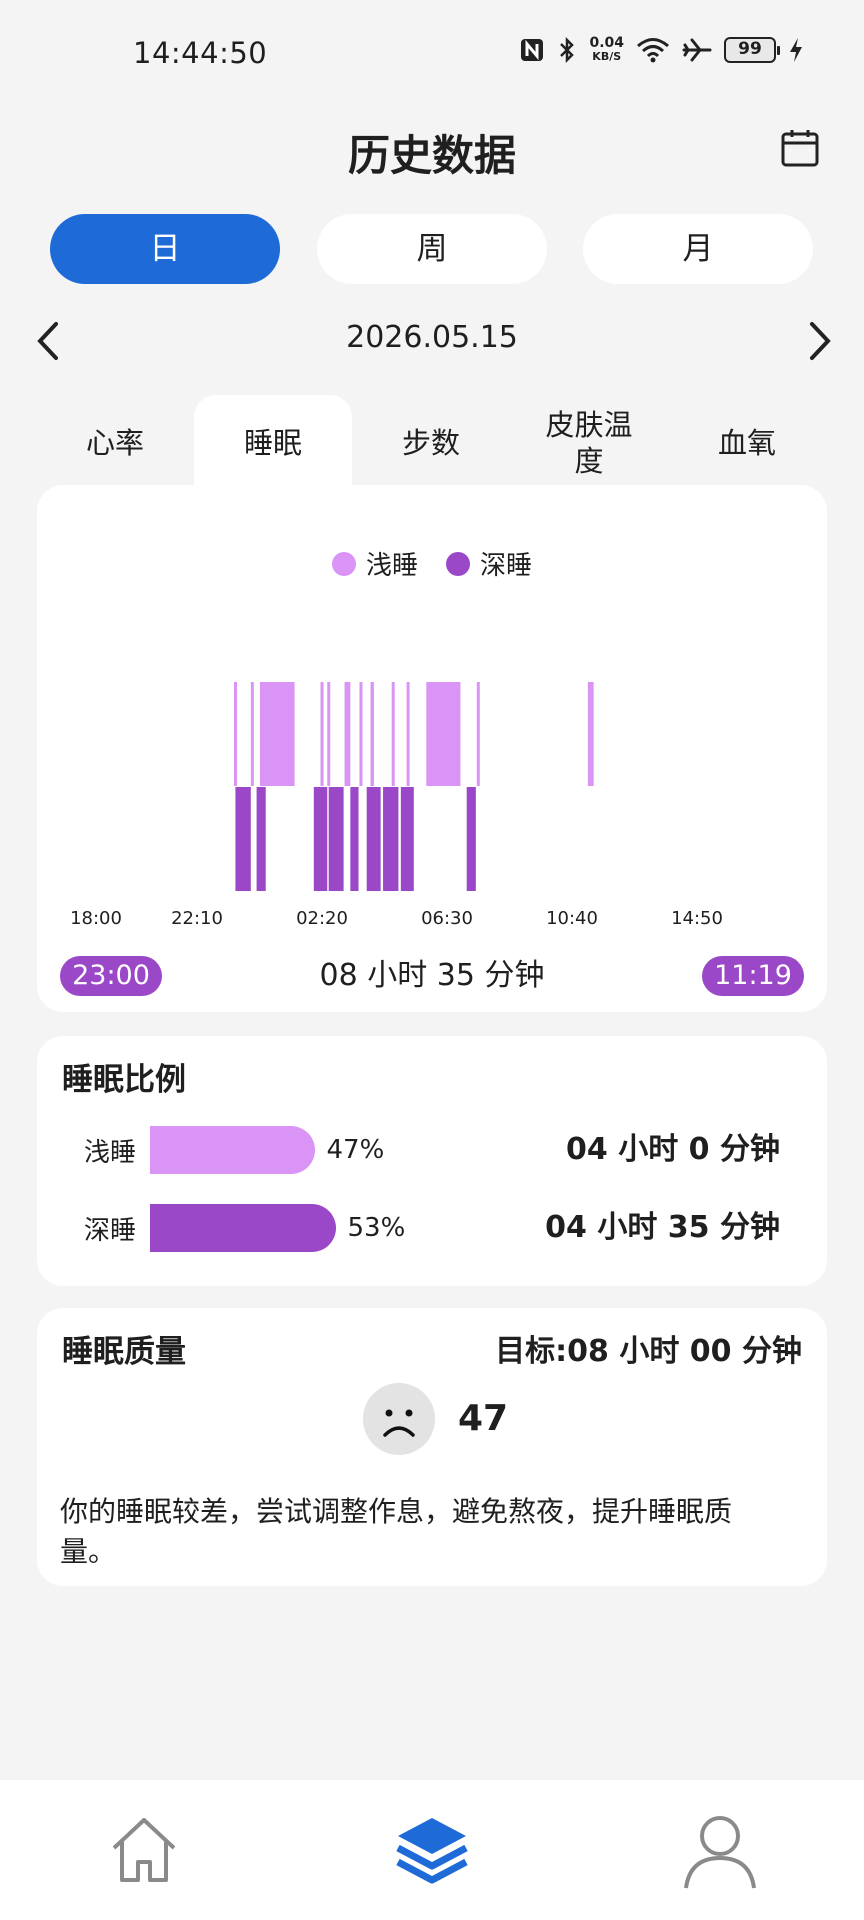 The image size is (864, 1920). Describe the element at coordinates (110, 1230) in the screenshot. I see `ratio-label: 深睡` at that location.